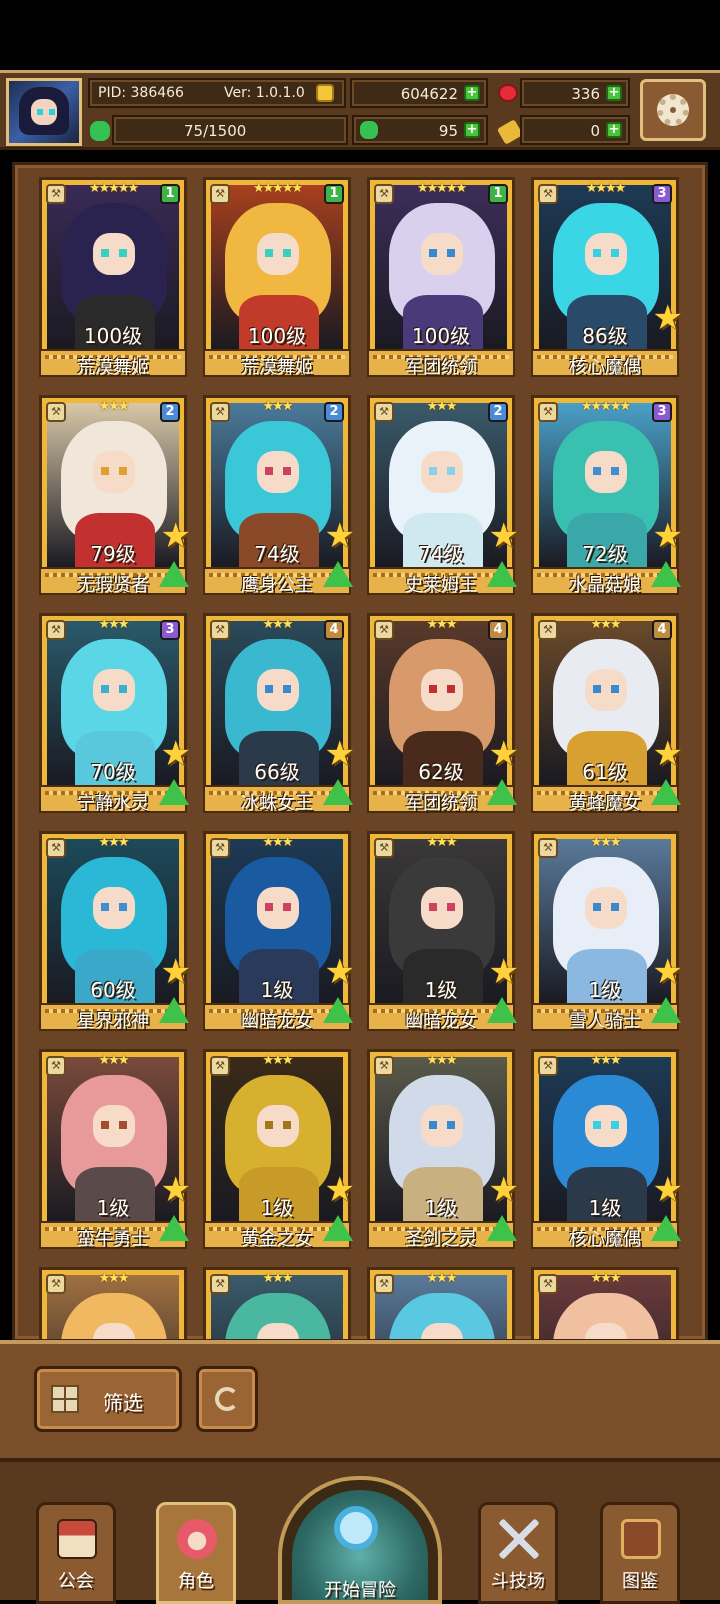  Describe the element at coordinates (614, 130) in the screenshot. I see `add-key-button: +` at that location.